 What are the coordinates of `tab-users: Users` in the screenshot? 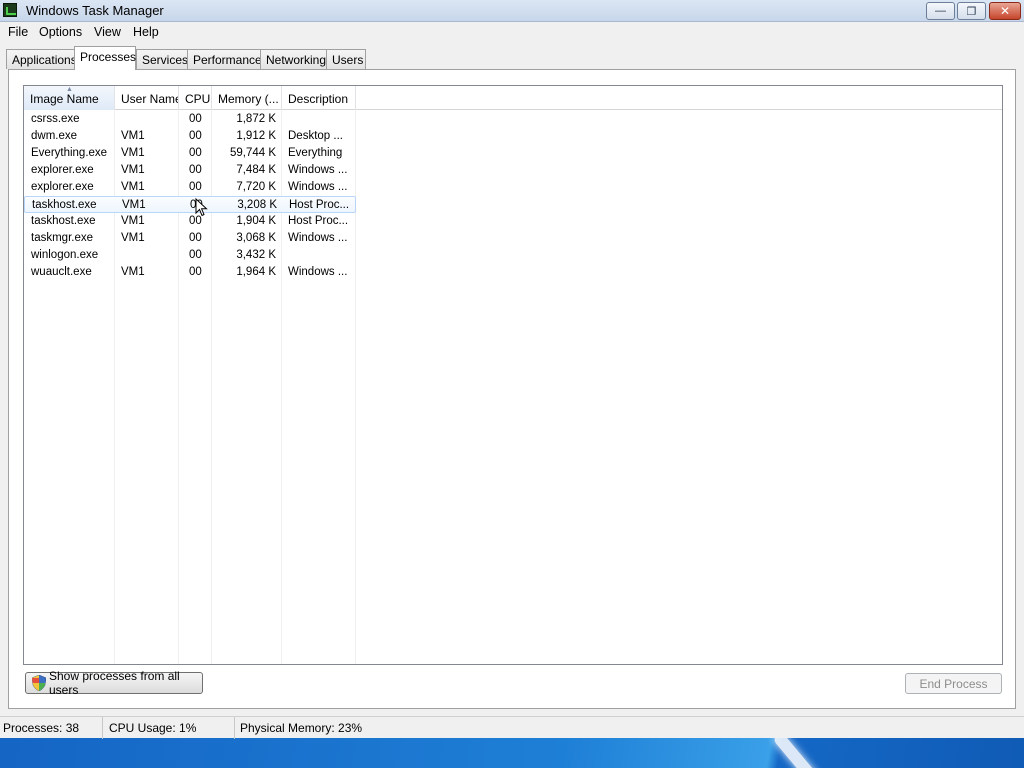 It's located at (346, 59).